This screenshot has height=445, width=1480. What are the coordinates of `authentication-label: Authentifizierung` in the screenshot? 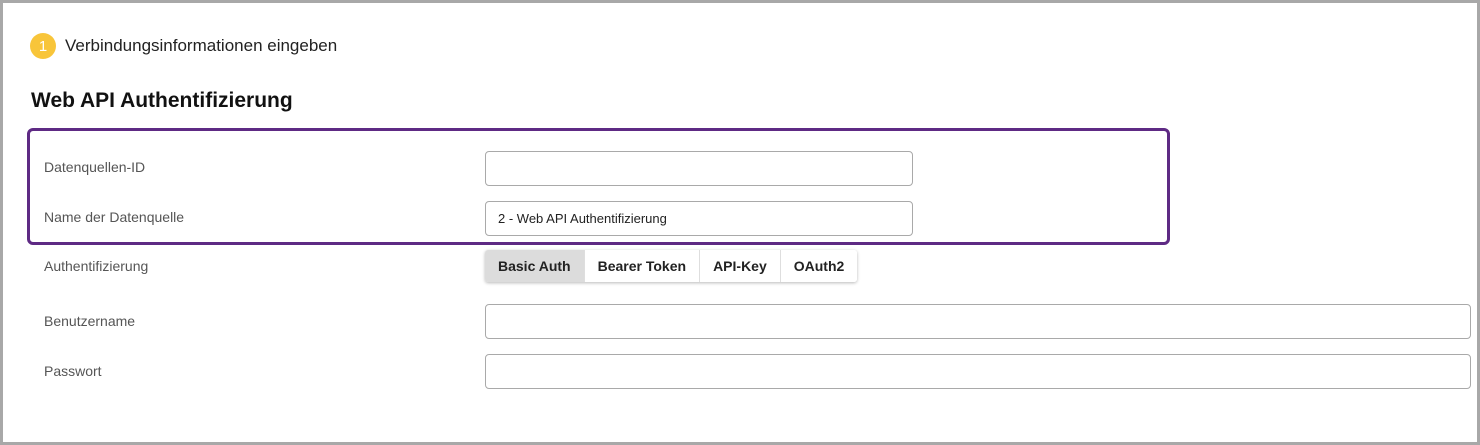 It's located at (96, 266).